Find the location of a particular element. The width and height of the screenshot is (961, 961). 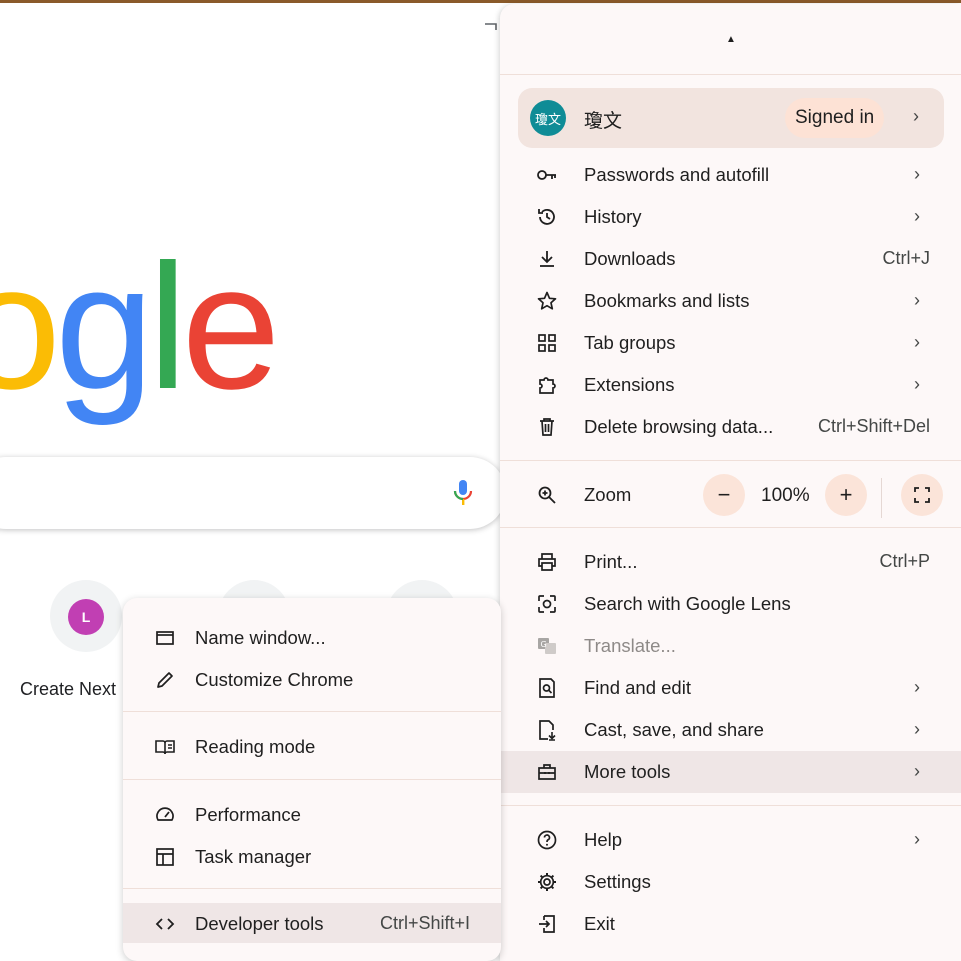

menu-item-tab-groups: Tab groups › is located at coordinates (730, 343).